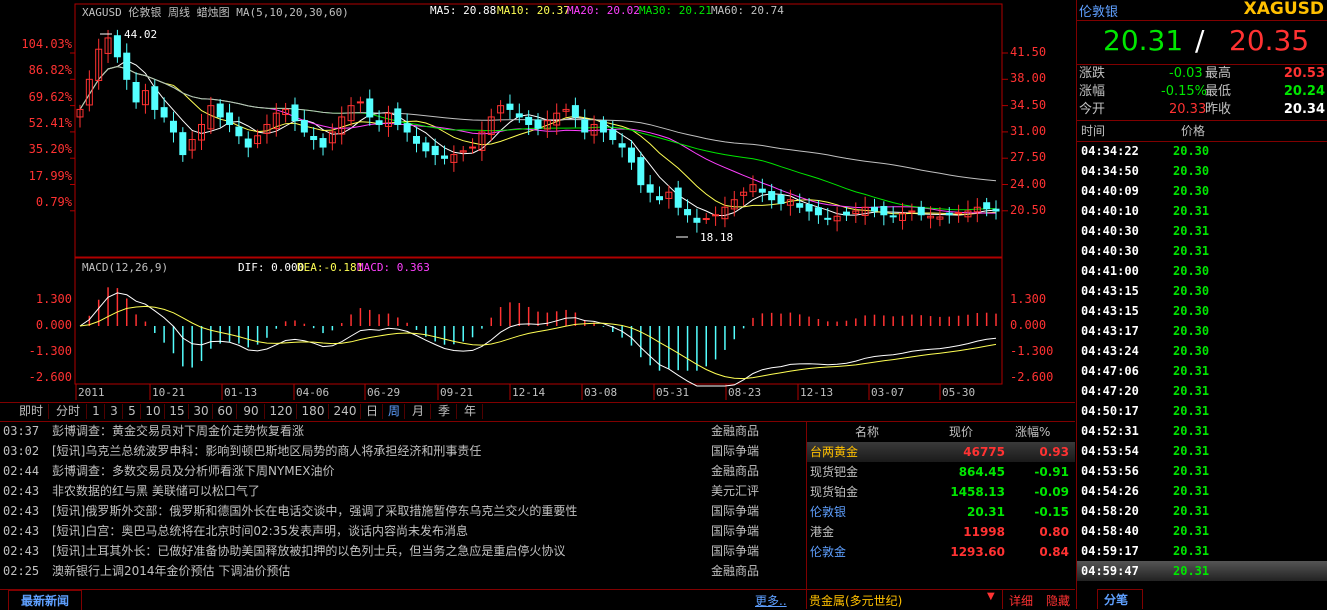  Describe the element at coordinates (313, 411) in the screenshot. I see `period-button: 180` at that location.